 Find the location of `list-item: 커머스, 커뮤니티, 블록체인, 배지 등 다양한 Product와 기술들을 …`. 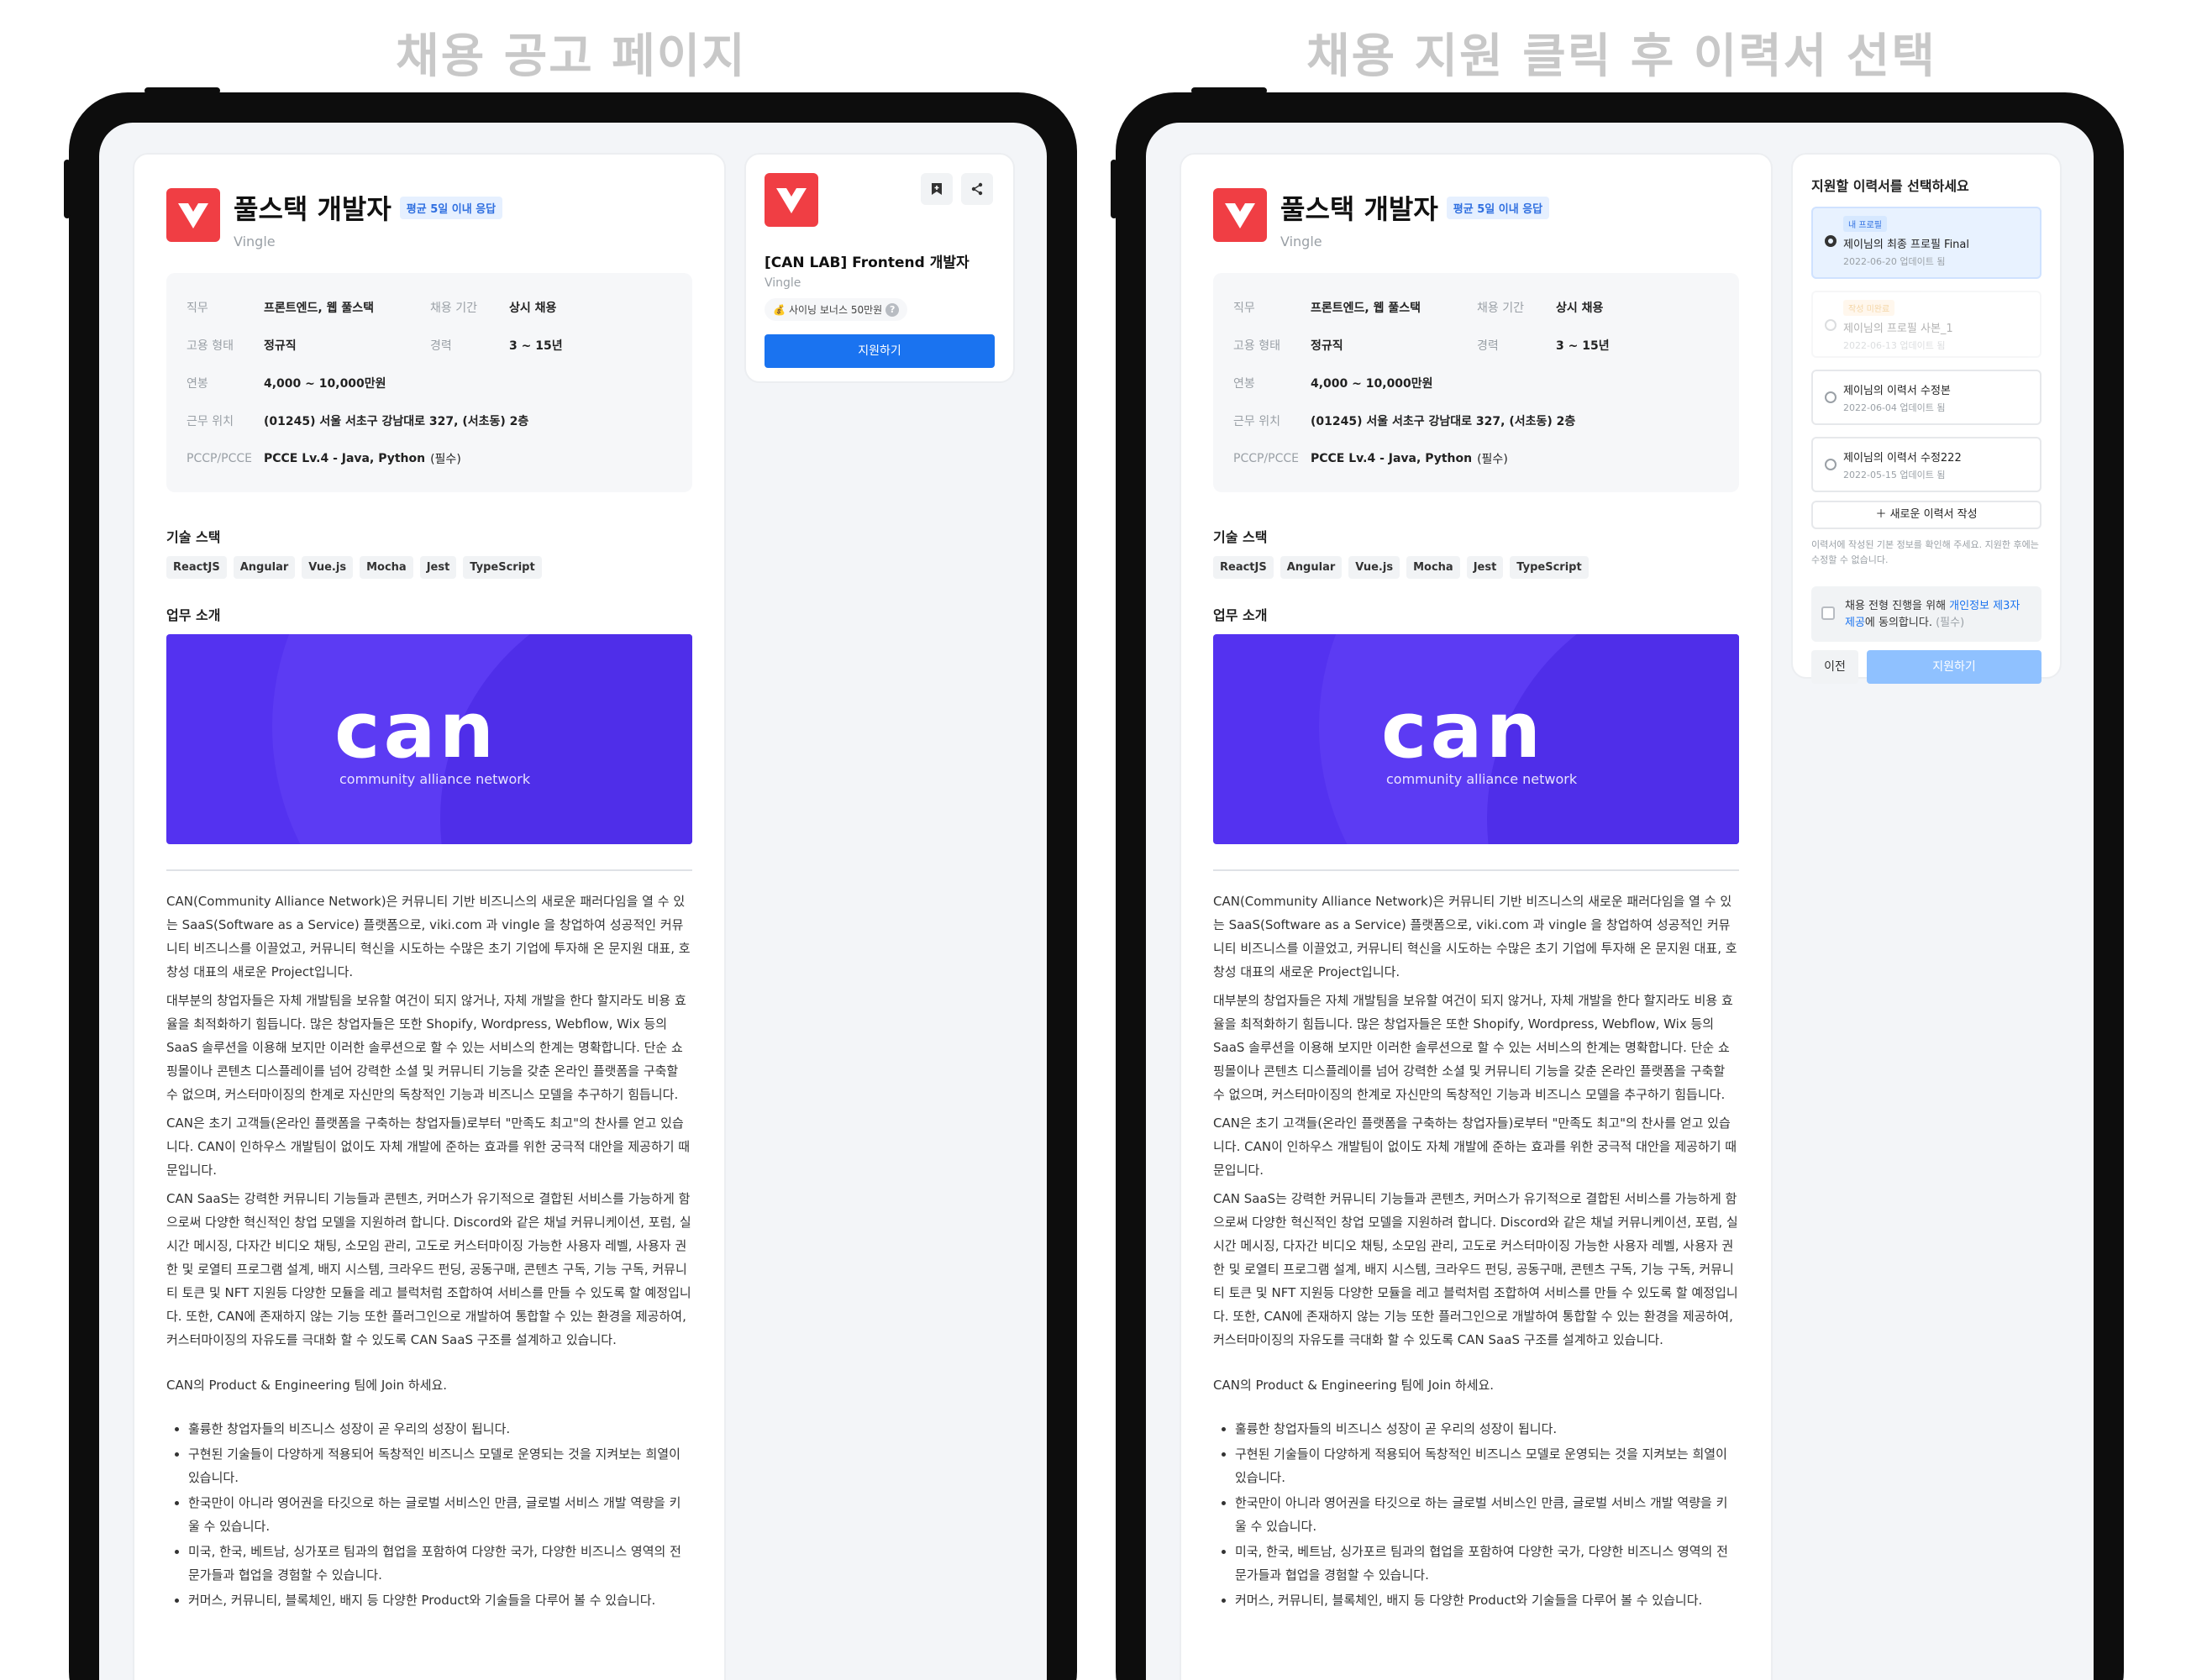

list-item: 커머스, 커뮤니티, 블록체인, 배지 등 다양한 Product와 기술들을 … is located at coordinates (1487, 1600).